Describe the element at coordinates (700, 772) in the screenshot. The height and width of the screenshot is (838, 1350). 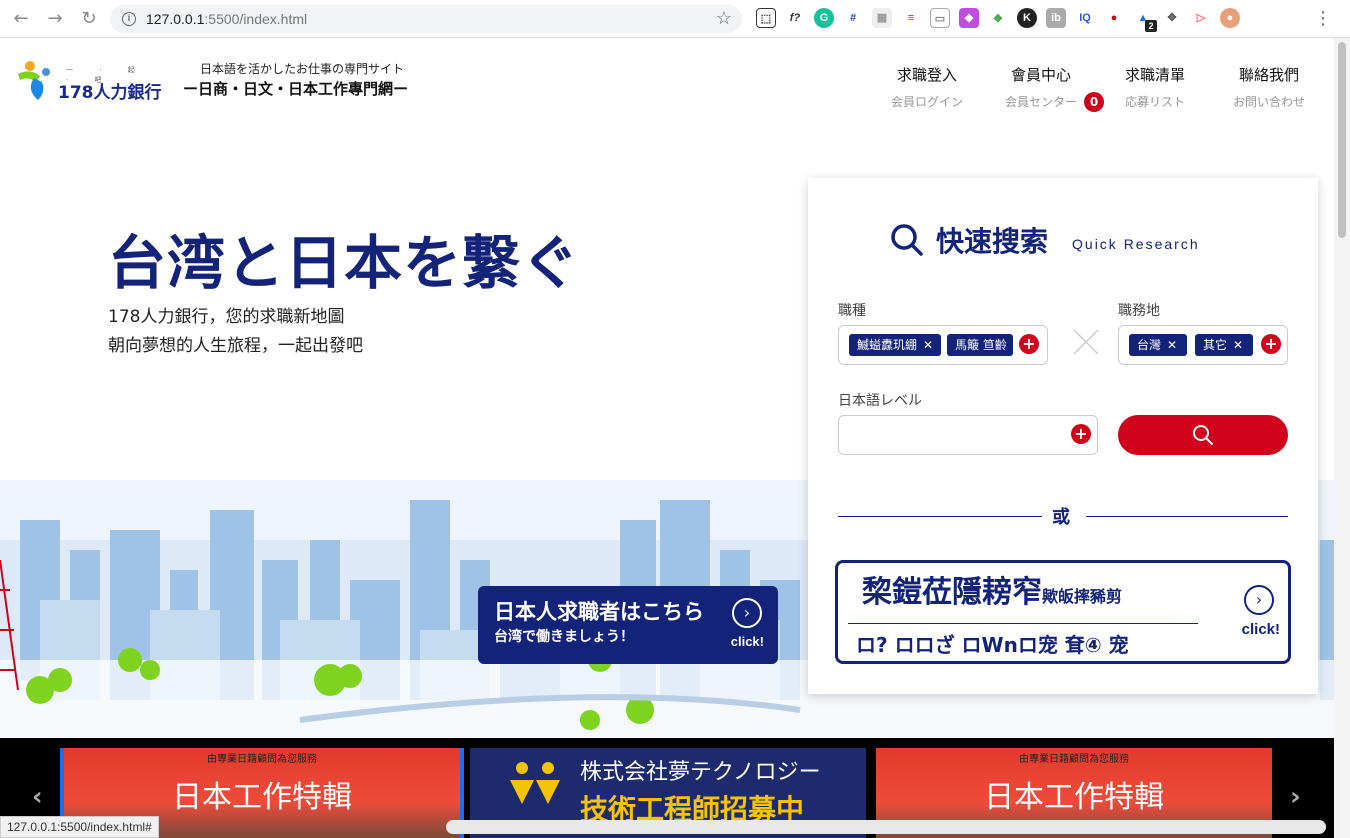
I see `banner2-line1: 株式会社夢テクノロジー` at that location.